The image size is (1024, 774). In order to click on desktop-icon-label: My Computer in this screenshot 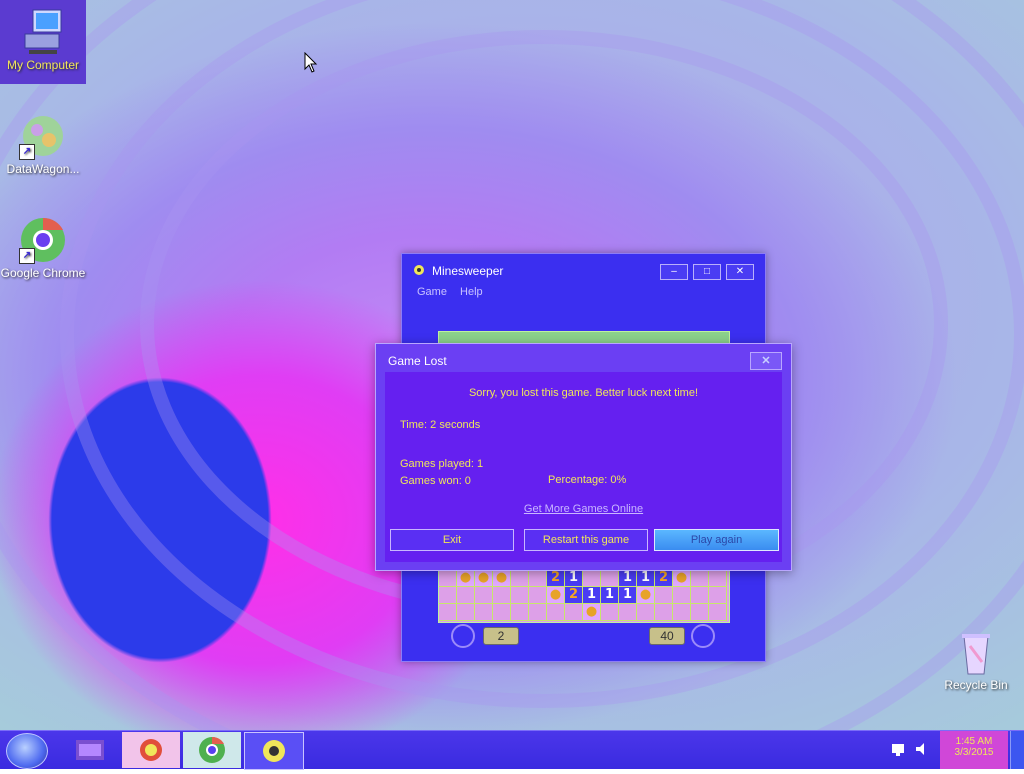, I will do `click(43, 65)`.